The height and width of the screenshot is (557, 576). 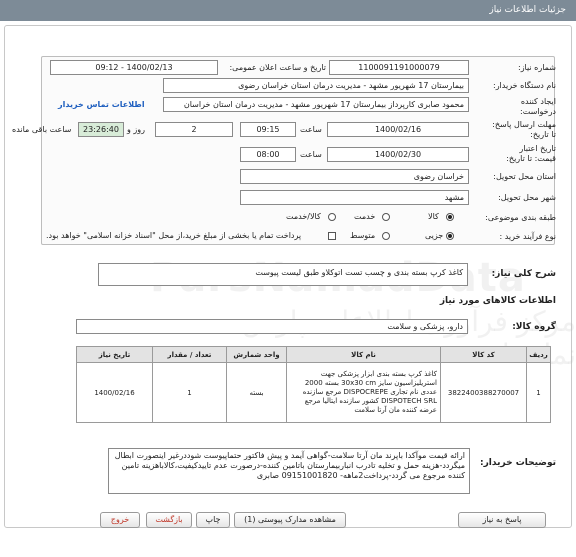 I want to click on category-radio-service, so click(x=386, y=217).